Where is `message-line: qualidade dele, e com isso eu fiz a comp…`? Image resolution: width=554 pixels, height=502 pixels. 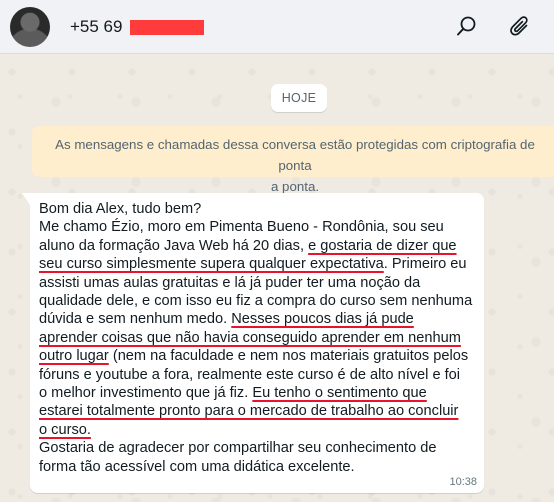
message-line: qualidade dele, e com isso eu fiz a comp… is located at coordinates (256, 301).